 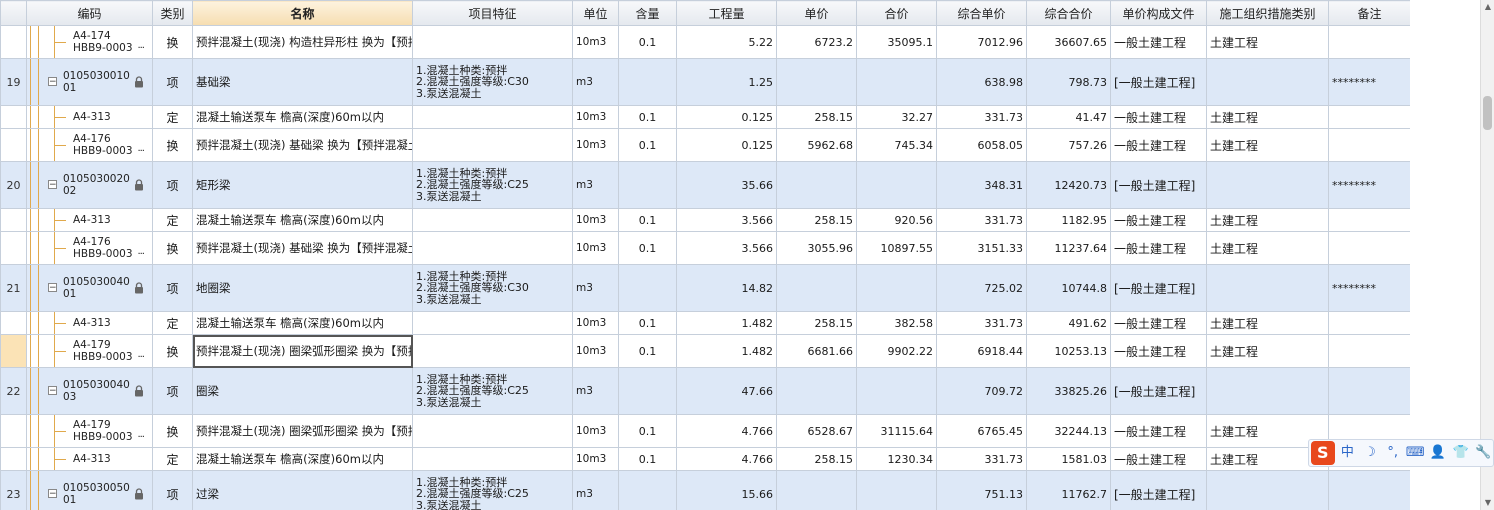 I want to click on remark-cell, so click(x=1369, y=248).